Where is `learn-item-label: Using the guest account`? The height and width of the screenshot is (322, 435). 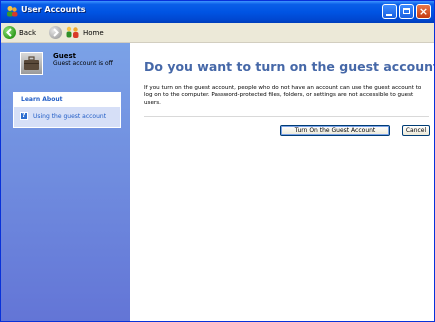 learn-item-label: Using the guest account is located at coordinates (70, 116).